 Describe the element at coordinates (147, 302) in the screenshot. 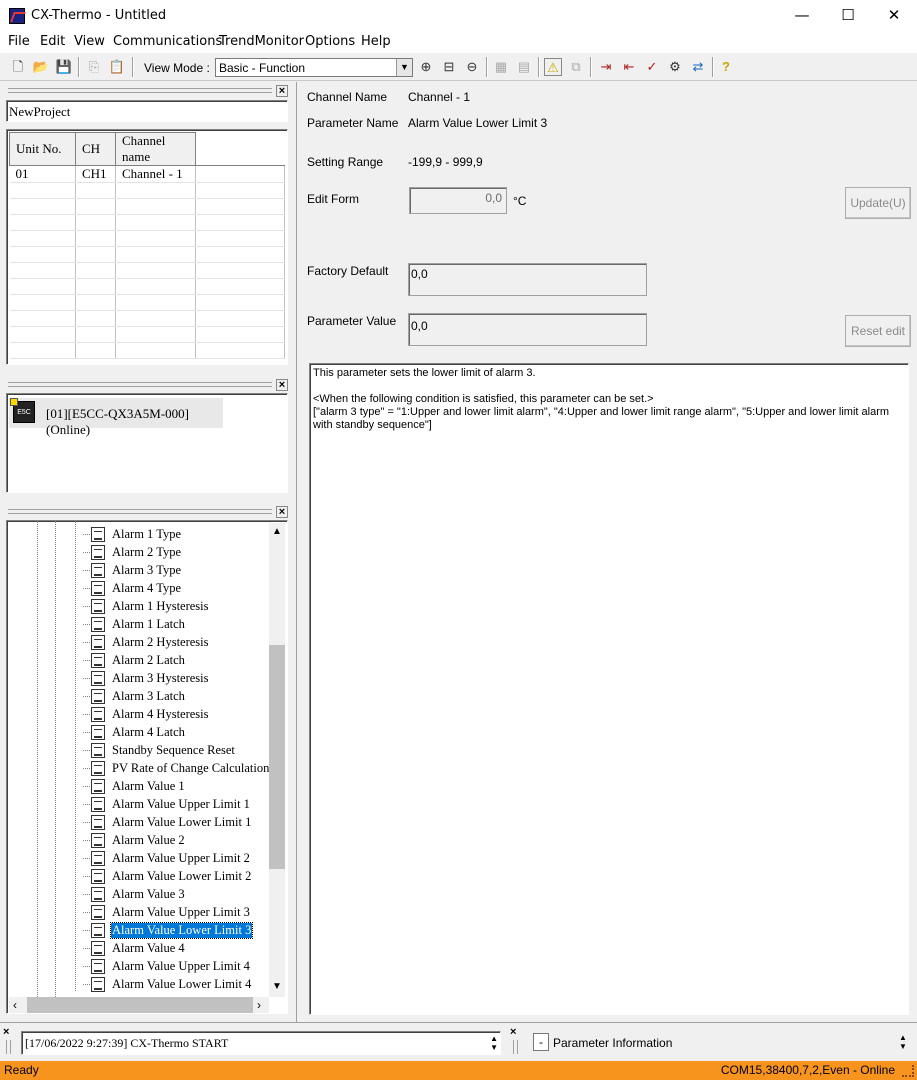

I see `table-row` at that location.